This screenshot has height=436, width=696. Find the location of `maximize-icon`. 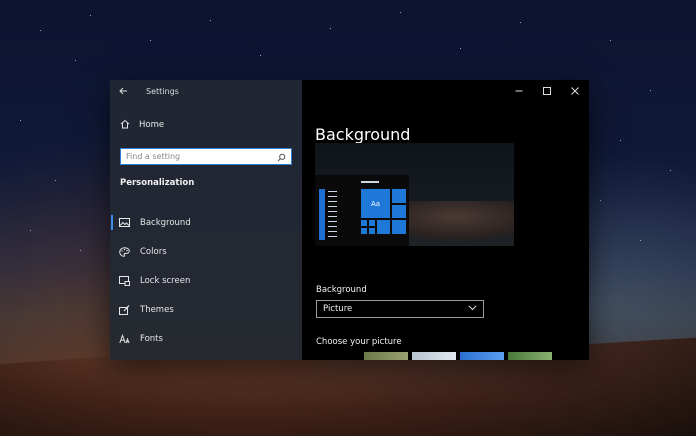

maximize-icon is located at coordinates (547, 91).